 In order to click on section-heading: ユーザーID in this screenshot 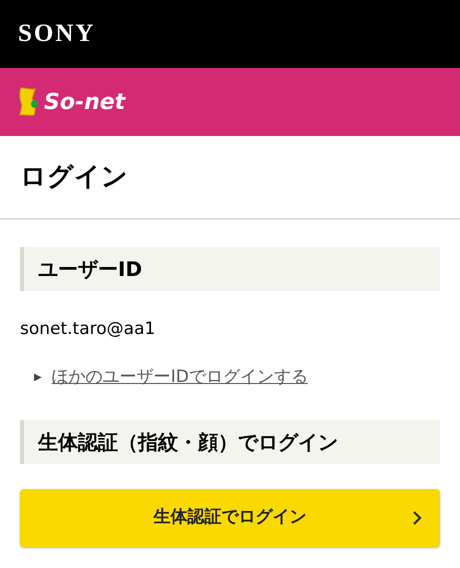, I will do `click(230, 269)`.